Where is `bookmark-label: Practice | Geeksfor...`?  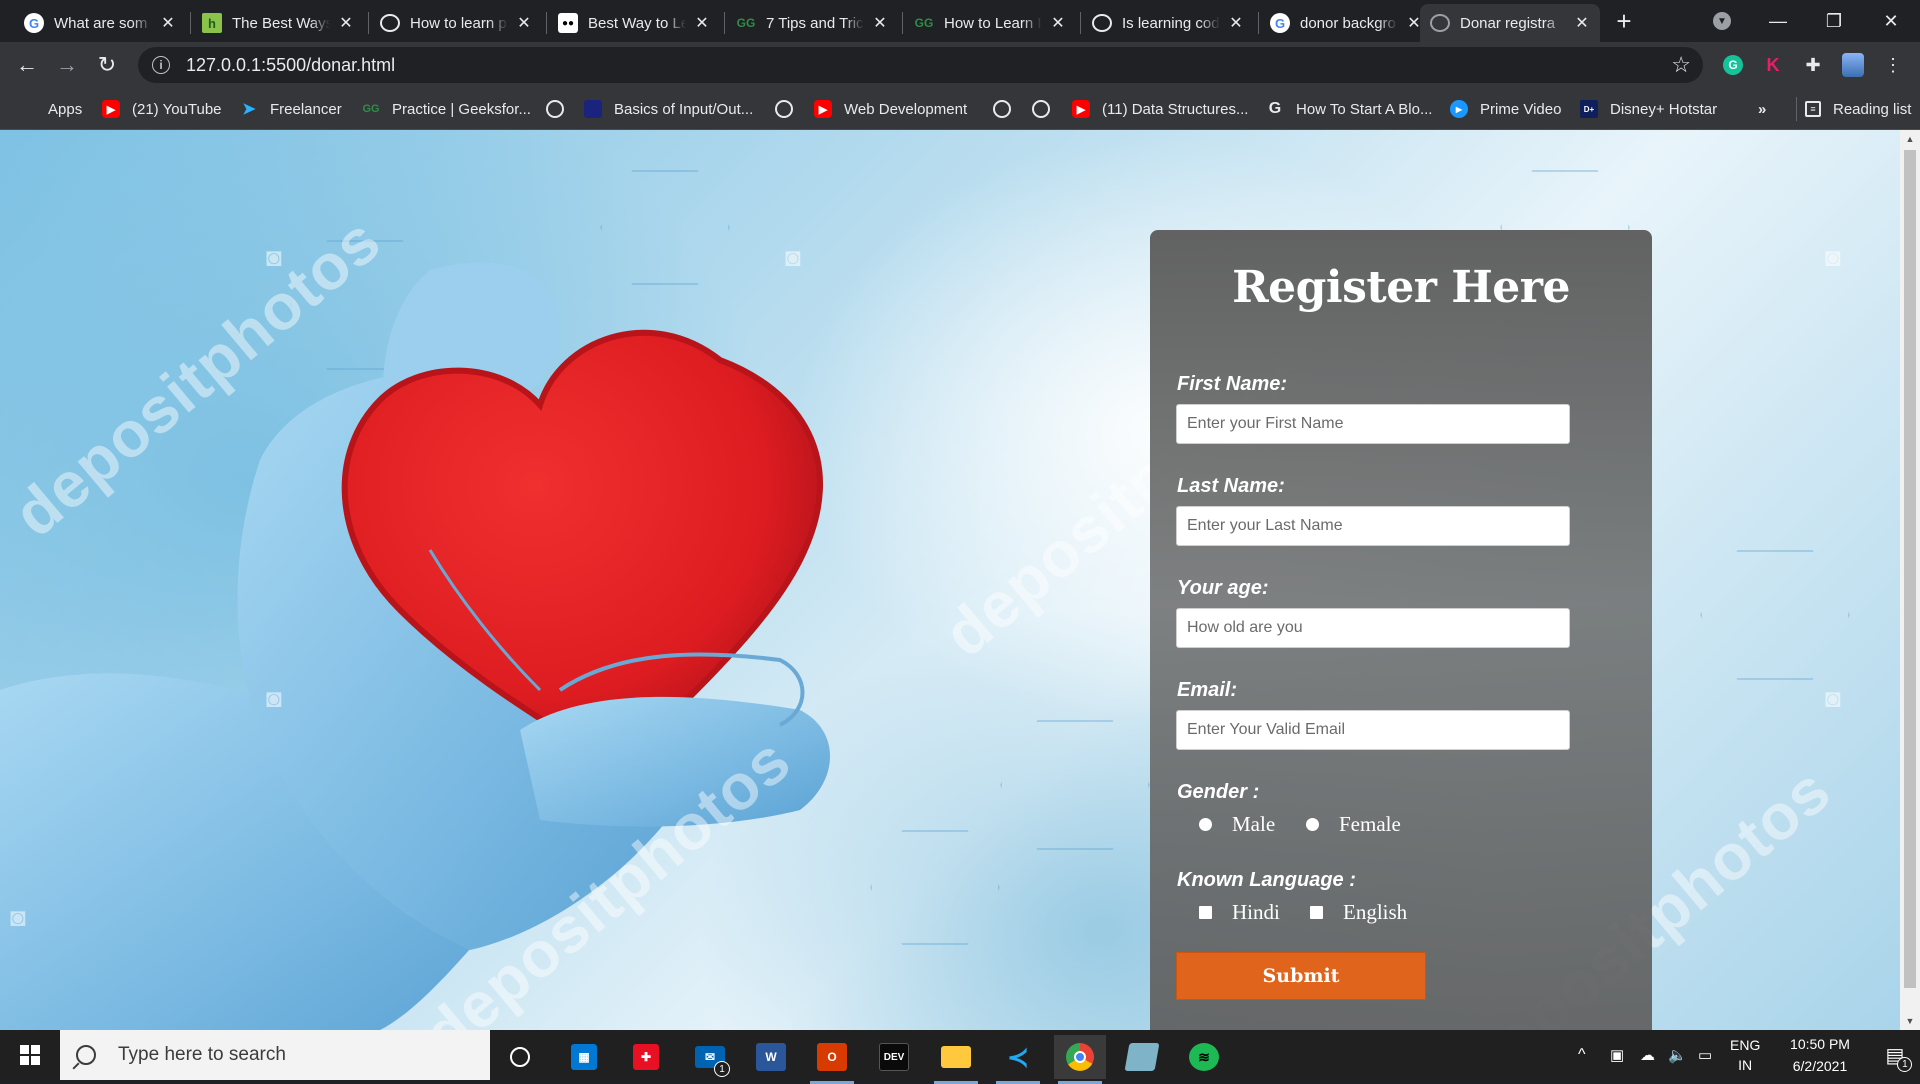 bookmark-label: Practice | Geeksfor... is located at coordinates (461, 109).